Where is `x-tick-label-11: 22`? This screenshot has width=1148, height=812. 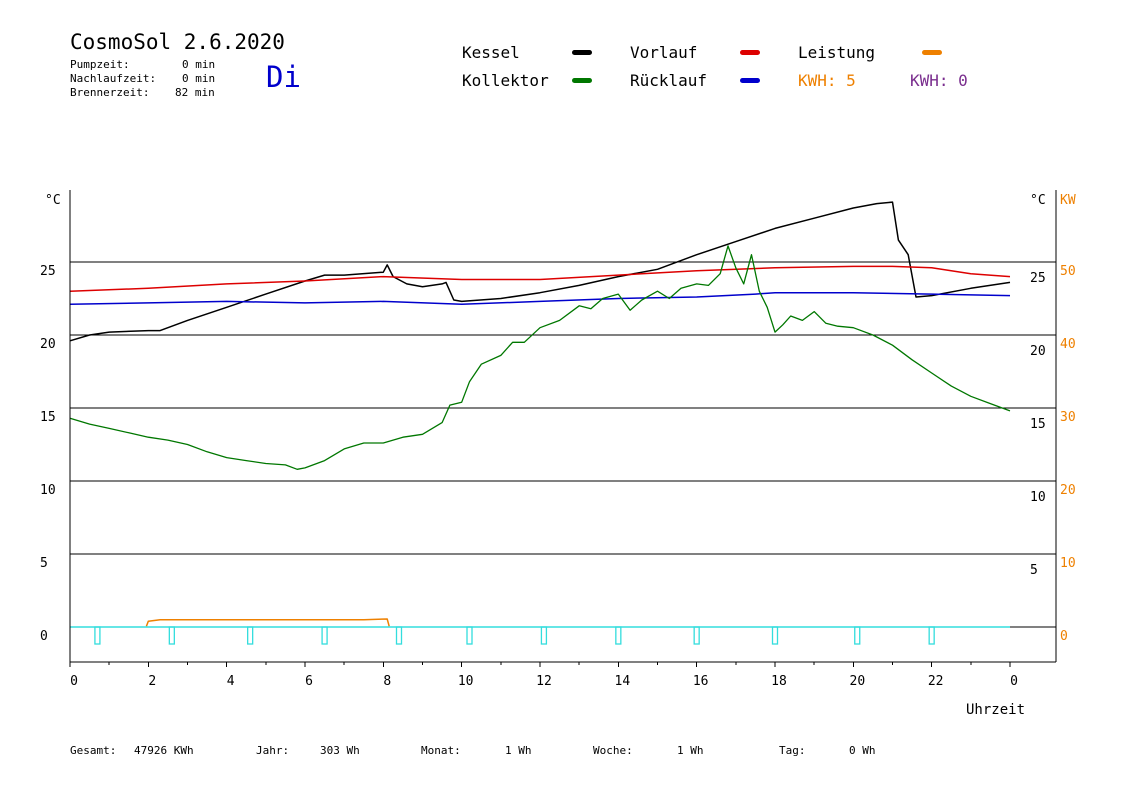
x-tick-label-11: 22 is located at coordinates (936, 681).